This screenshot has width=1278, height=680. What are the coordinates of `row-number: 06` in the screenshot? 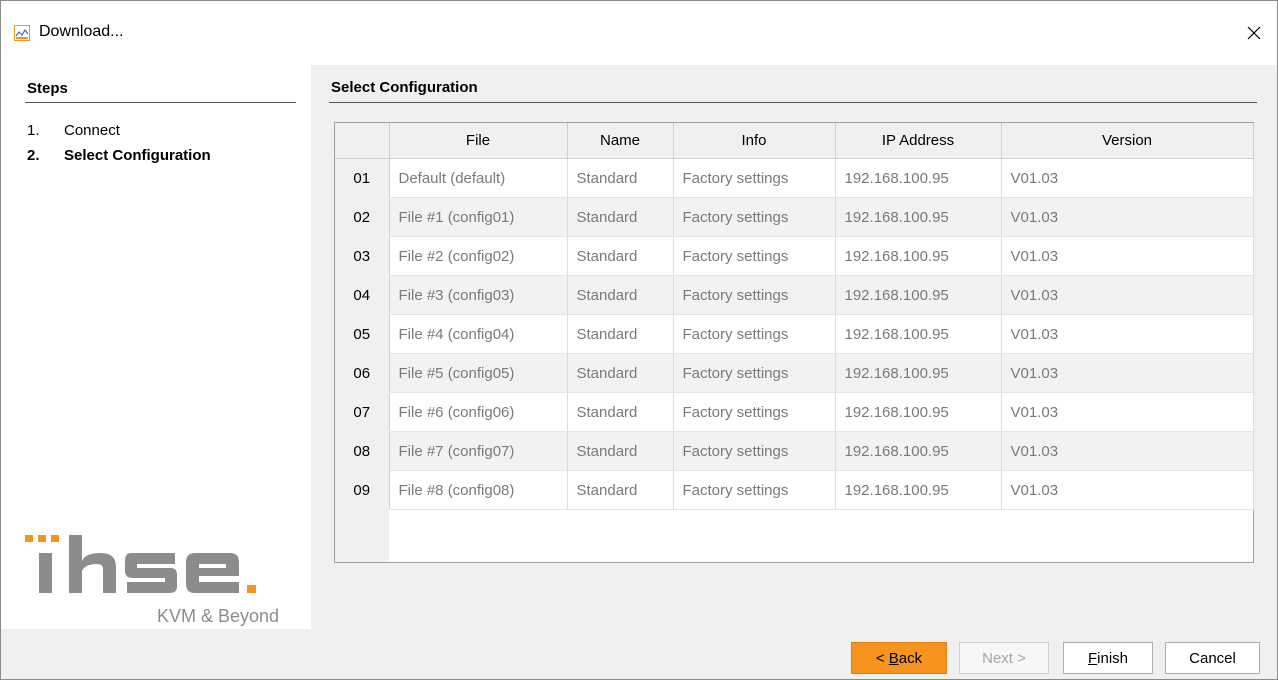 It's located at (362, 373).